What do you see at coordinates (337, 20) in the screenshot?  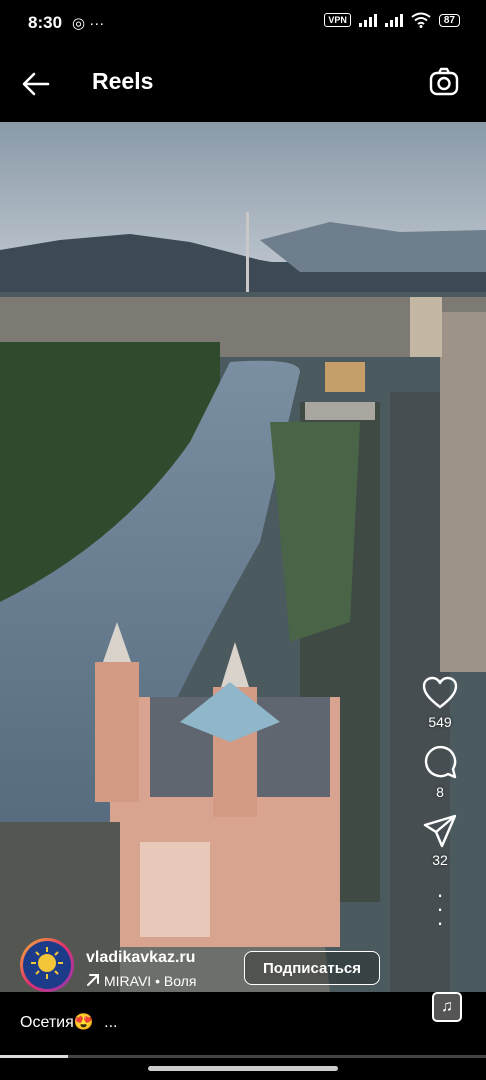 I see `vpn-icon: VPN` at bounding box center [337, 20].